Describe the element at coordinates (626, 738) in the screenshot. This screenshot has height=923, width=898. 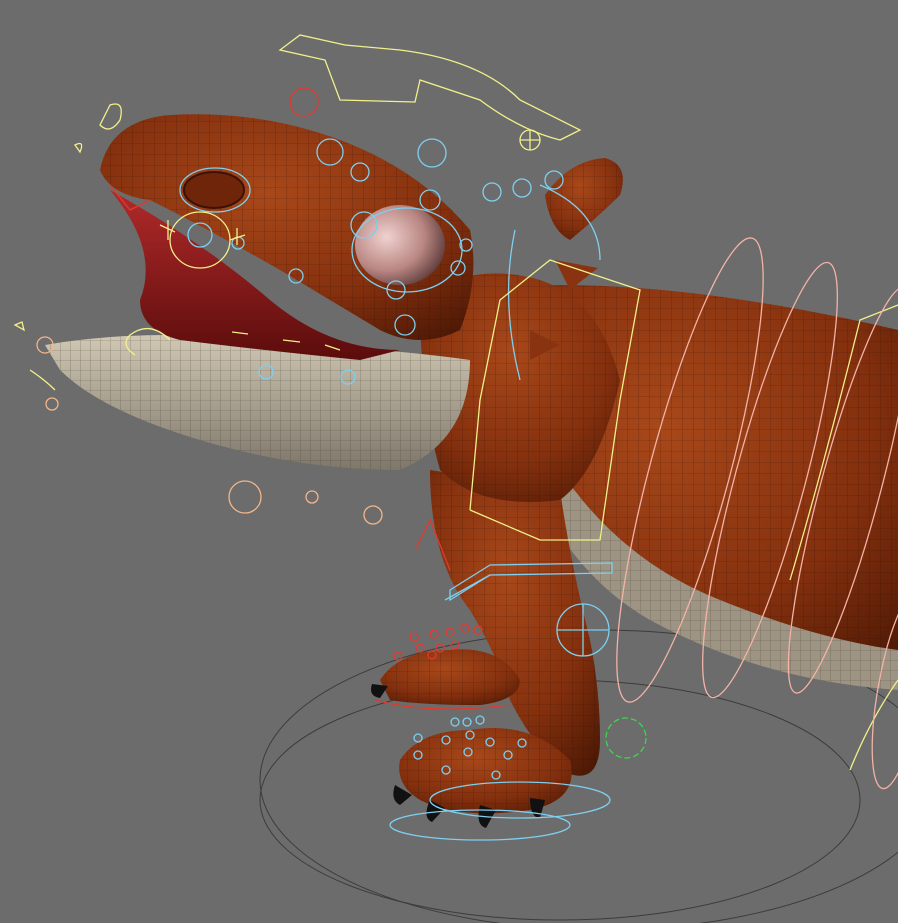
I see `gear-control-green` at that location.